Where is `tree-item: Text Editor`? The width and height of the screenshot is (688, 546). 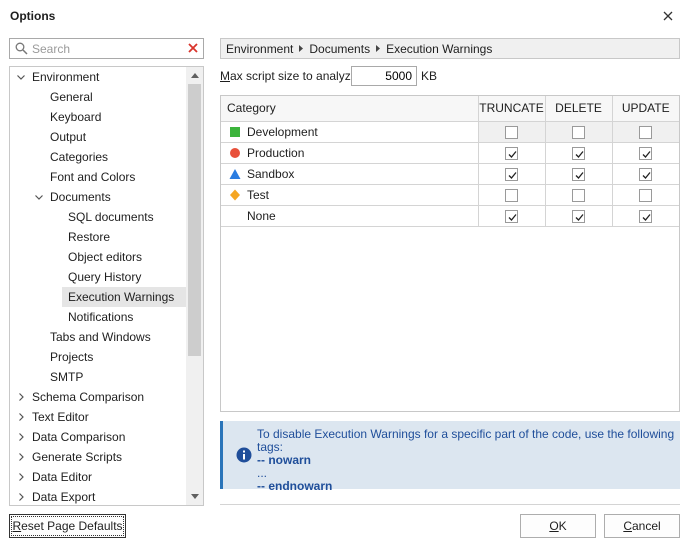 tree-item: Text Editor is located at coordinates (98, 417).